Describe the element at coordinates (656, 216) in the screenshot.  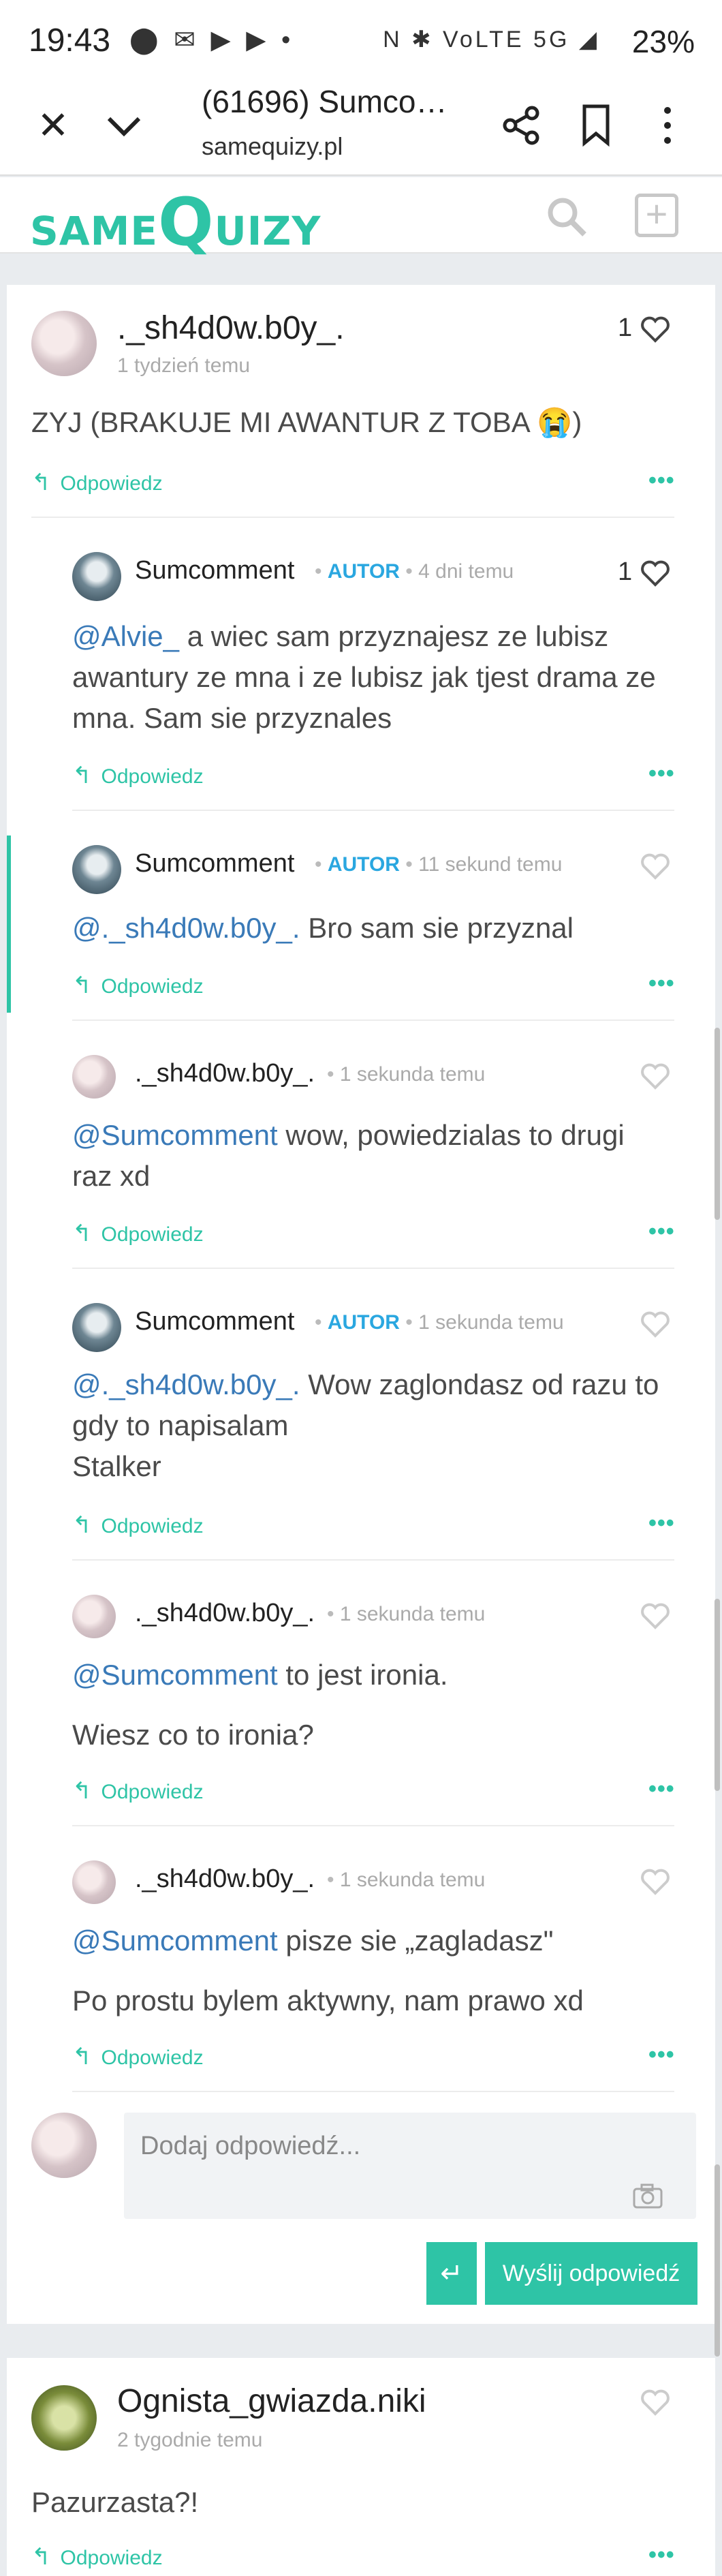
I see `add-quiz-icon: +` at that location.